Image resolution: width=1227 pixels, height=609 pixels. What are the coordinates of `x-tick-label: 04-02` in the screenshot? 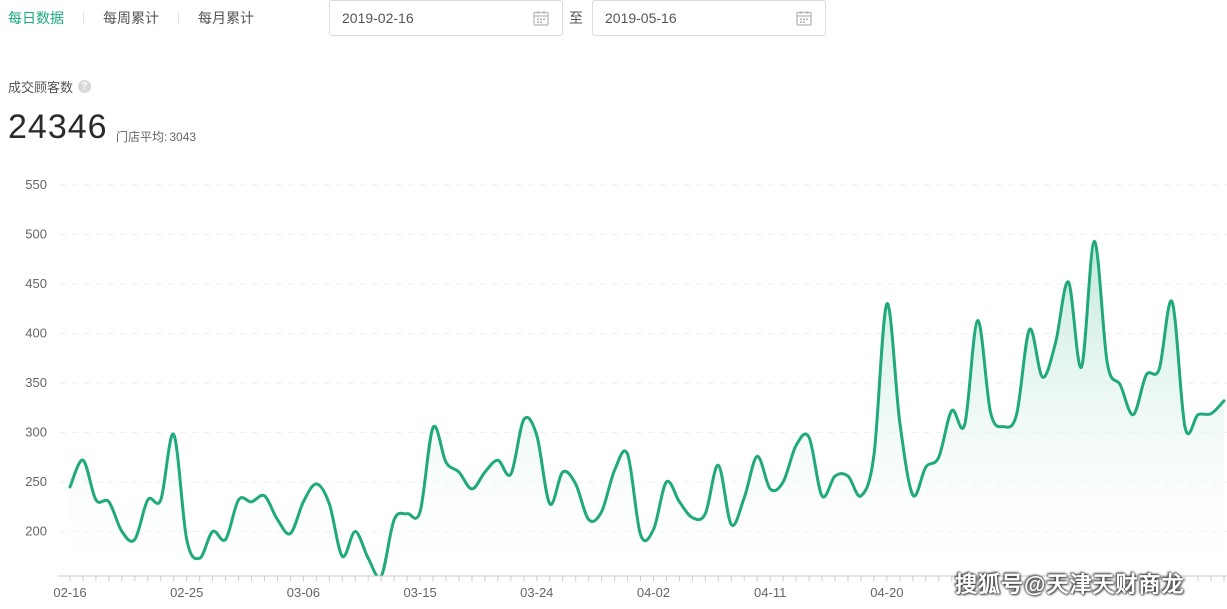 It's located at (653, 592).